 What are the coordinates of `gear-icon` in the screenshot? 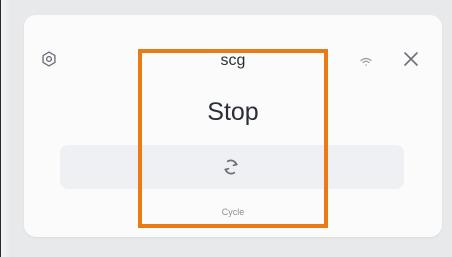 It's located at (49, 61).